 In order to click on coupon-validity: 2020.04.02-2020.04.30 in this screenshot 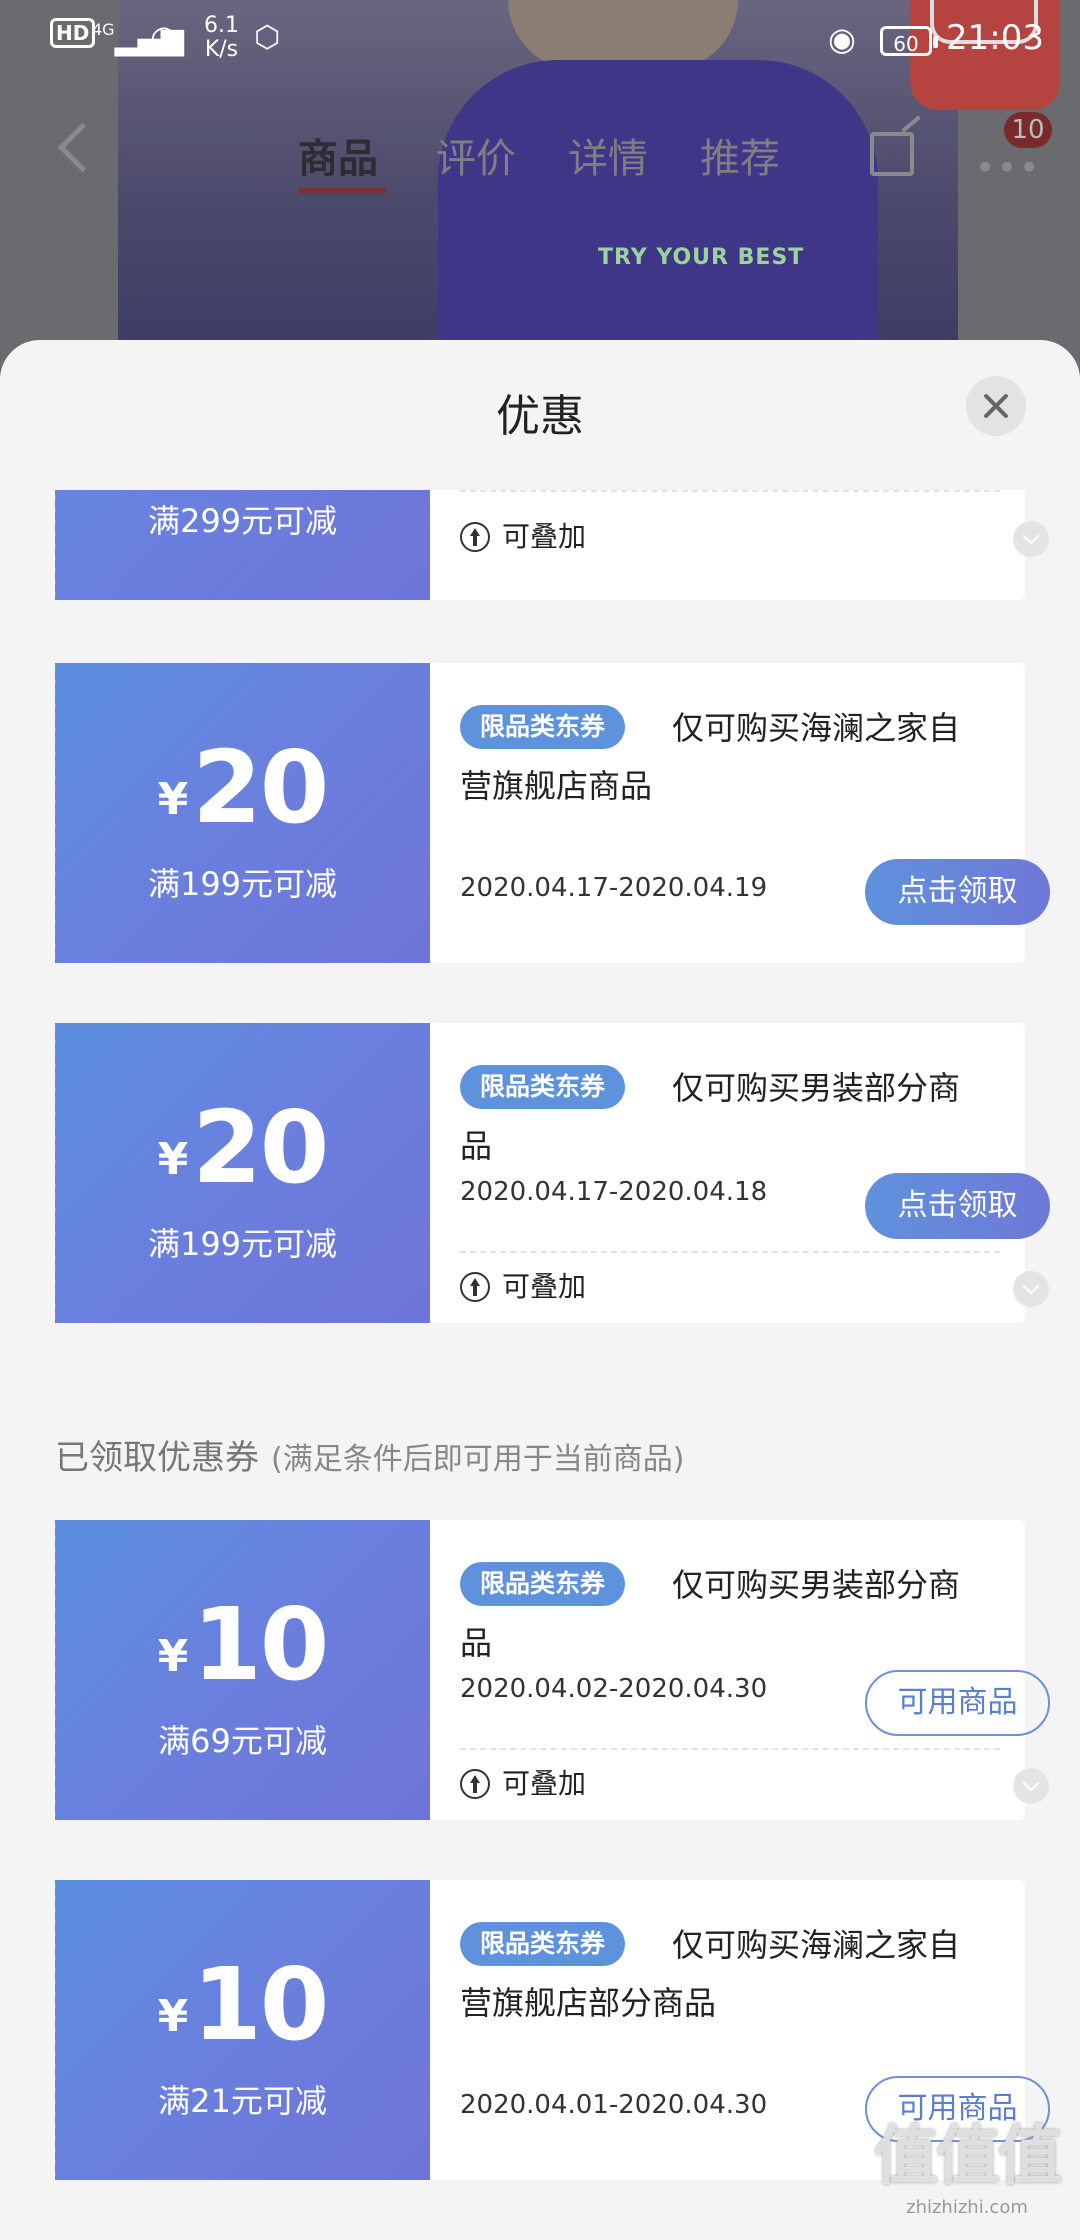, I will do `click(614, 1689)`.